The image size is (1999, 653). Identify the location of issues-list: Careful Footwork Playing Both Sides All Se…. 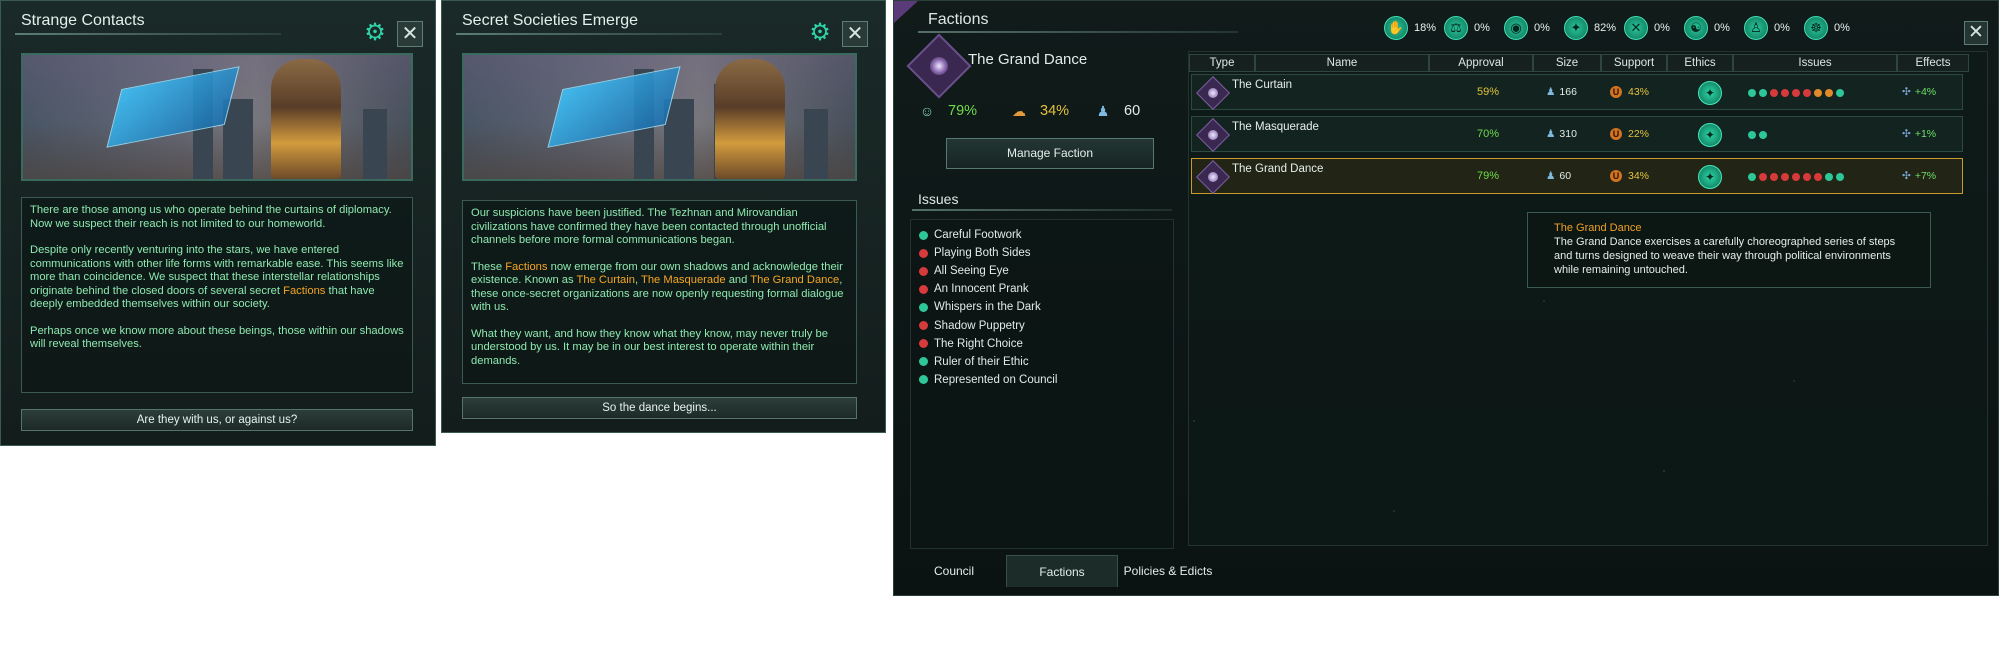
(1042, 384).